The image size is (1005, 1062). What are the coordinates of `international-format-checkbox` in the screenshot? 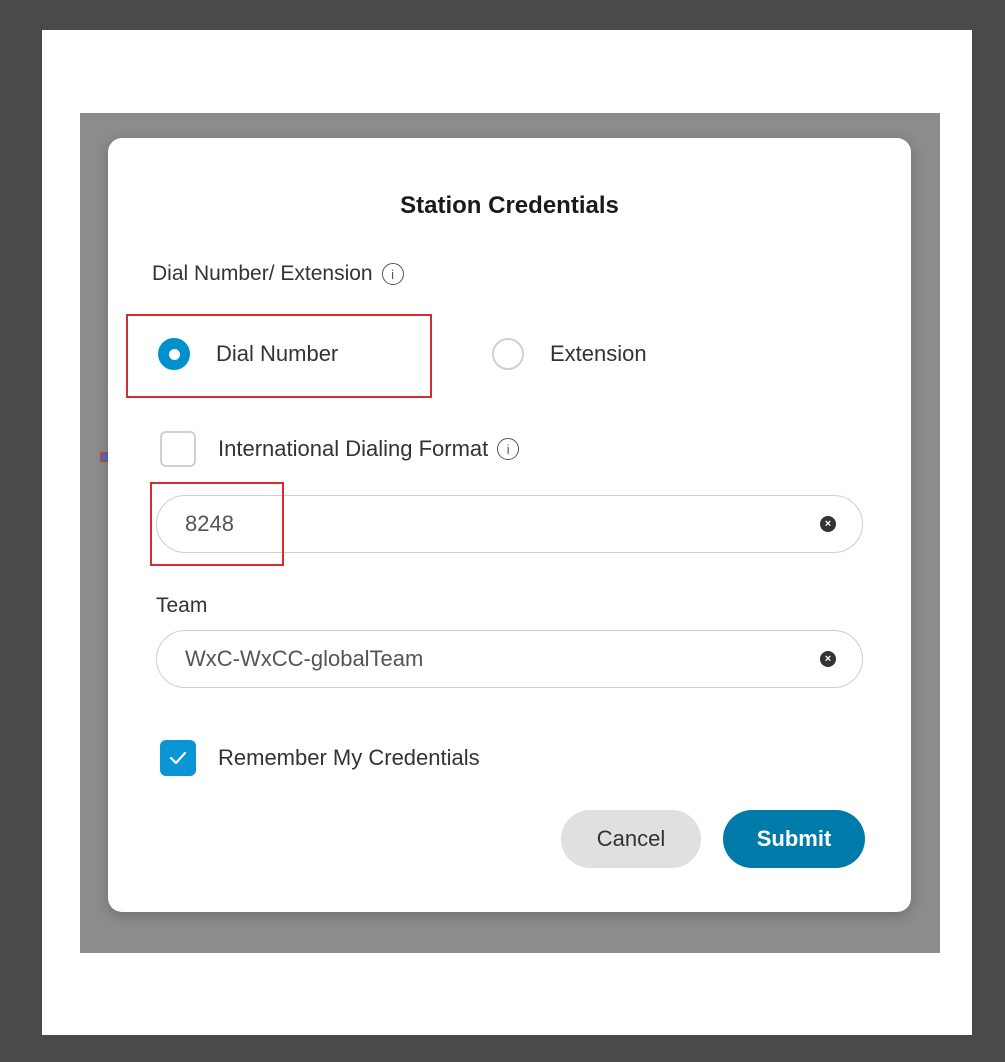 It's located at (178, 449).